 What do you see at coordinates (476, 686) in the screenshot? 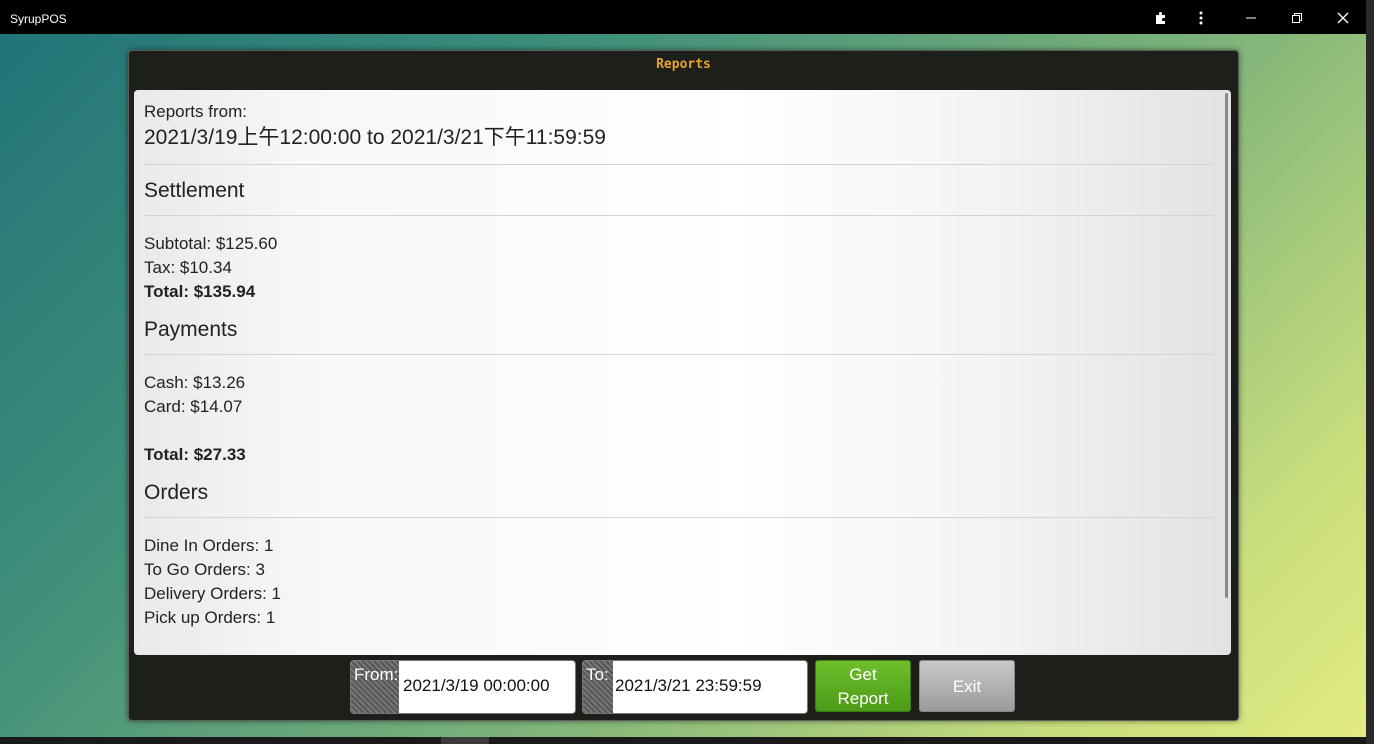
I see `from-date-value: 2021/3/19 00:00:00` at bounding box center [476, 686].